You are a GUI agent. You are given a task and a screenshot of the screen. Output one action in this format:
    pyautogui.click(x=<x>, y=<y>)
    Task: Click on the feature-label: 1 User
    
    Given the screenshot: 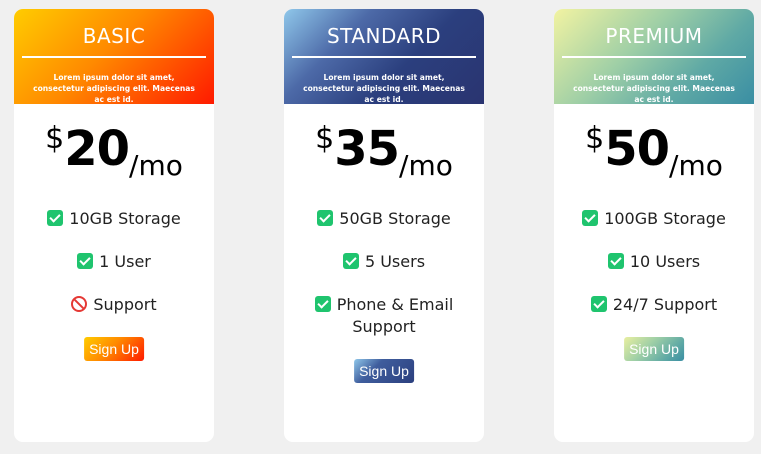 What is the action you would take?
    pyautogui.click(x=125, y=261)
    